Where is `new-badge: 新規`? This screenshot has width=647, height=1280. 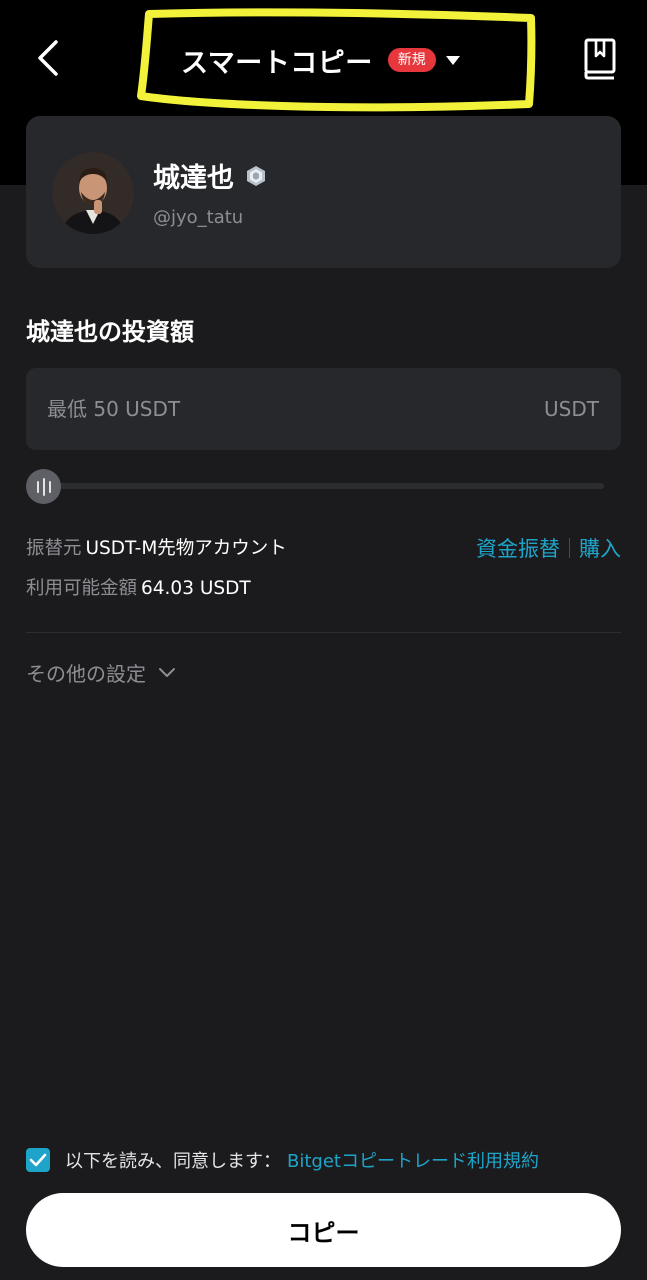 new-badge: 新規 is located at coordinates (411, 60).